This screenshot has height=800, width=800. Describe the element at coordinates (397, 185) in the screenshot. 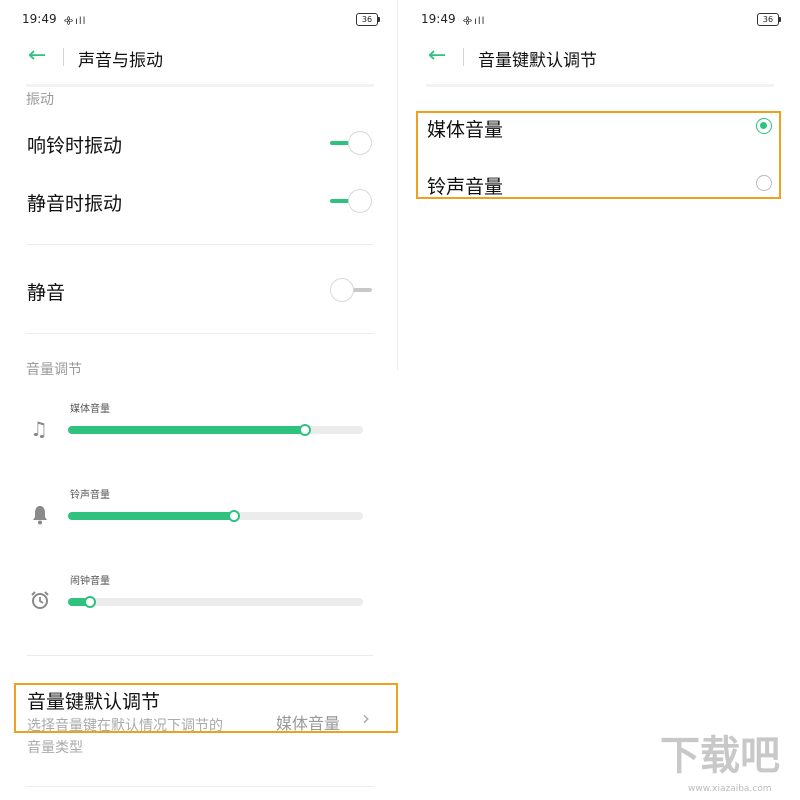

I see `panel-divider` at that location.